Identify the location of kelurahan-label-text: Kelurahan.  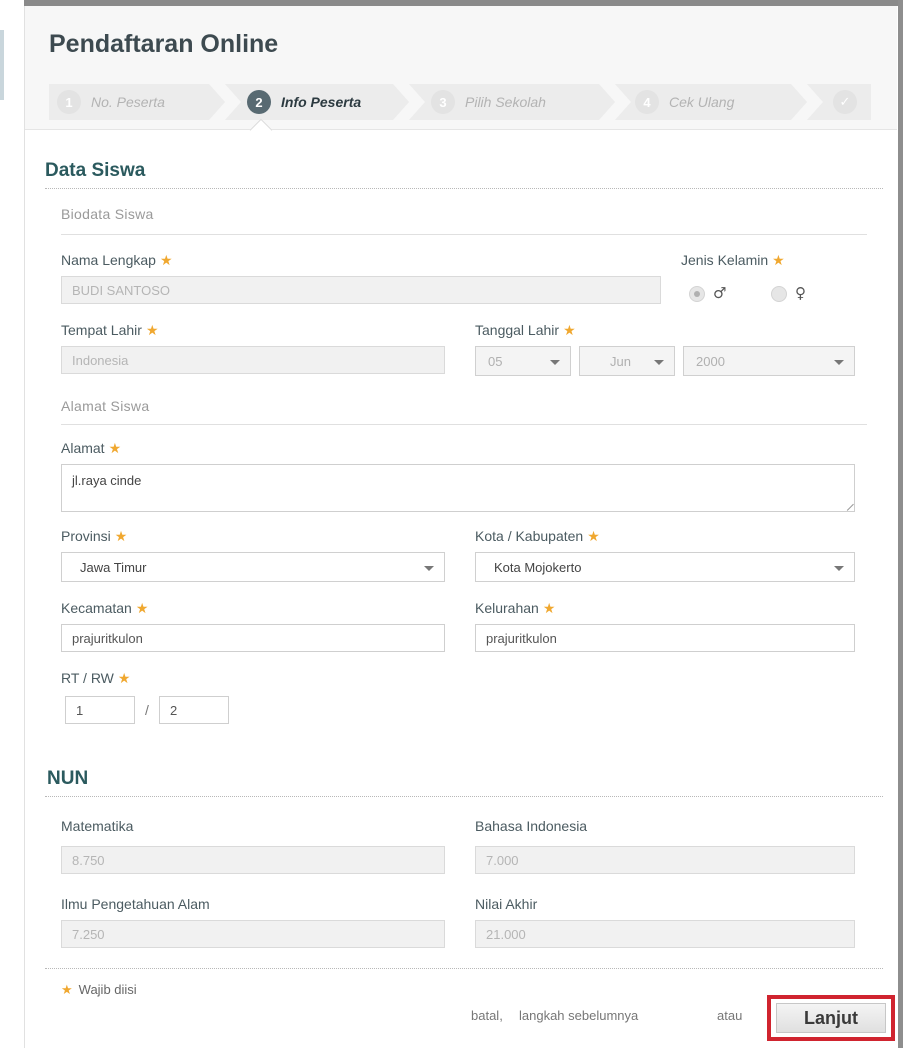
(507, 608).